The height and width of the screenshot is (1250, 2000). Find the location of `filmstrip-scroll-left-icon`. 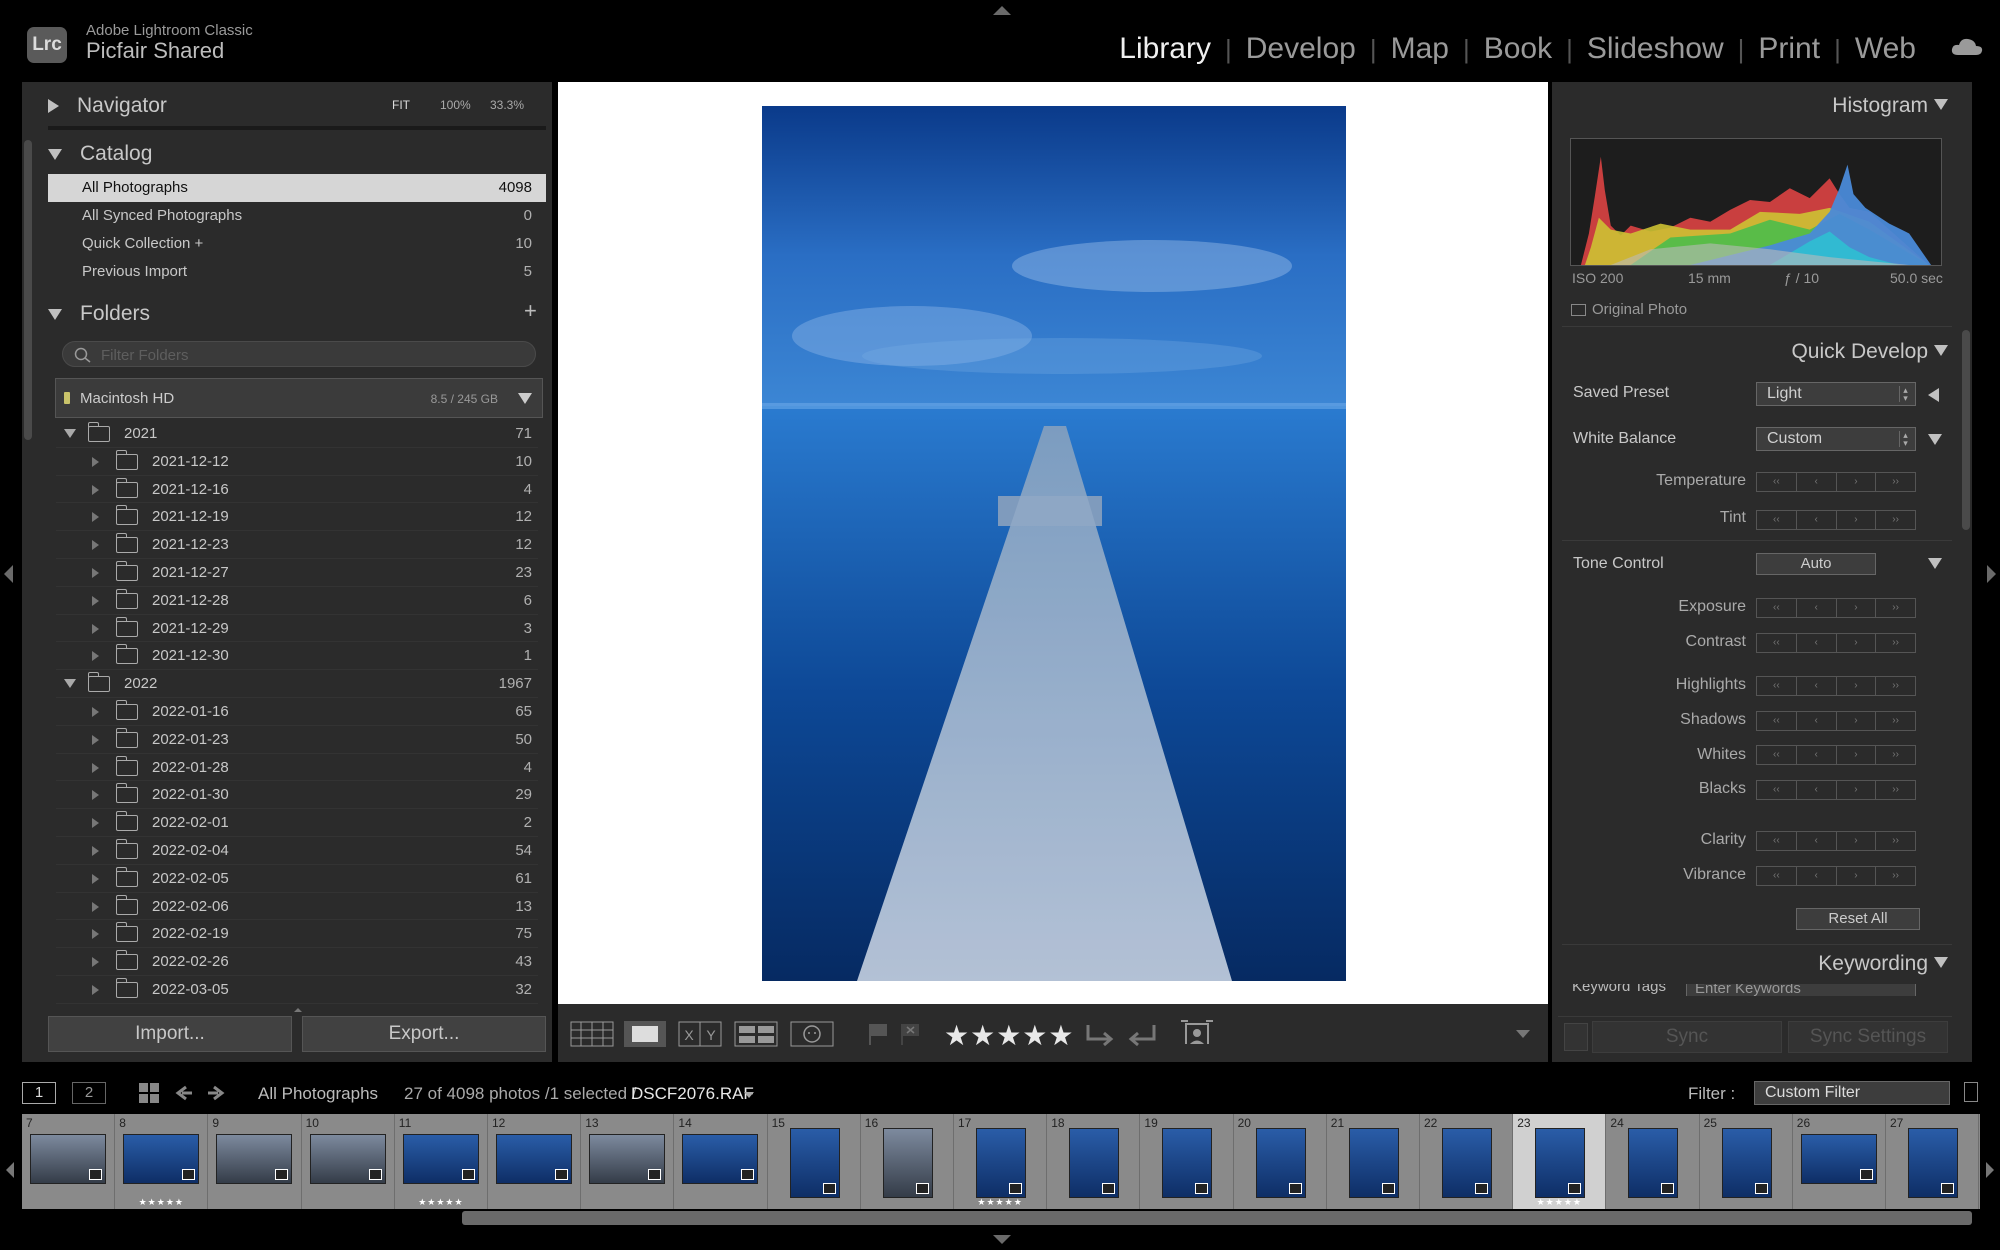

filmstrip-scroll-left-icon is located at coordinates (10, 1170).